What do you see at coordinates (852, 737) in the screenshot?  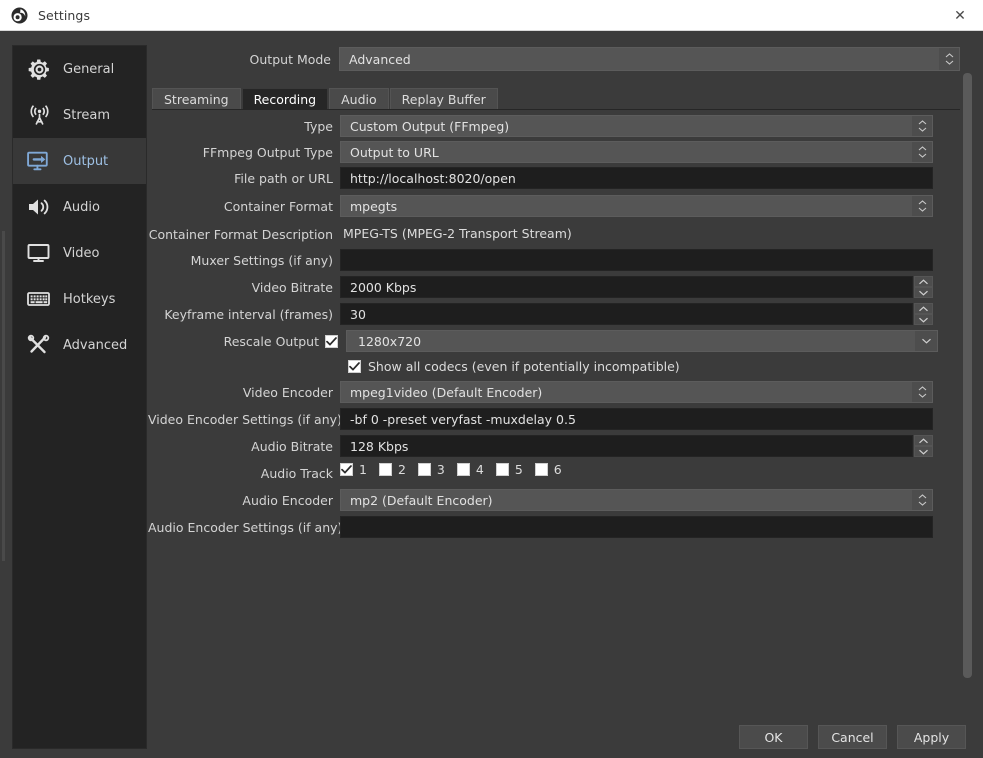 I see `cancel-button: Cancel` at bounding box center [852, 737].